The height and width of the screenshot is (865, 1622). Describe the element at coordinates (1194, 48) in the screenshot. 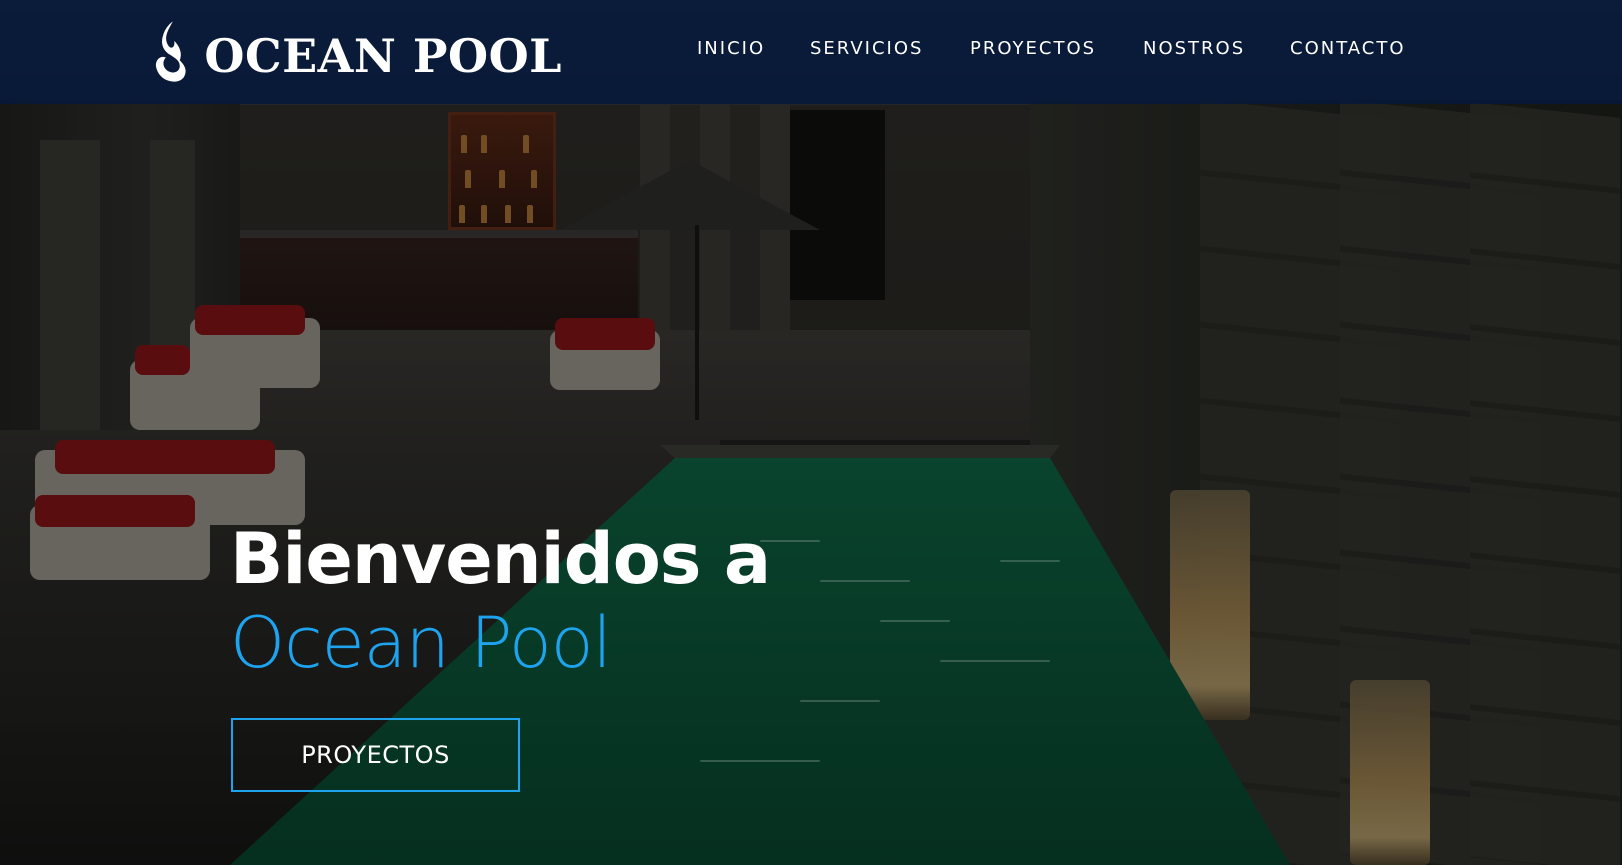

I see `nav-item-nostros: NOSTROS` at that location.